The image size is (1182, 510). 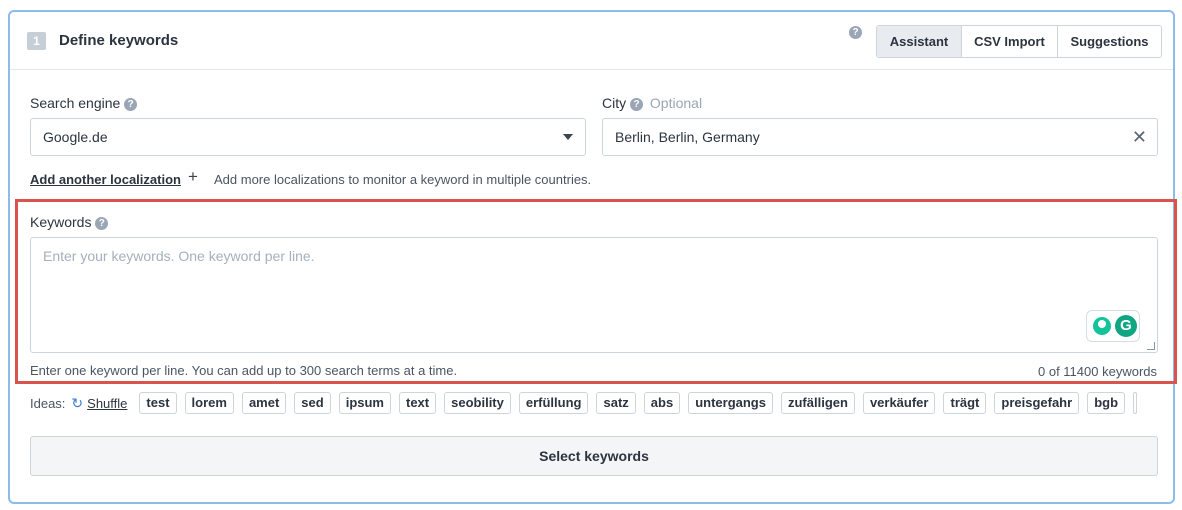 What do you see at coordinates (1097, 371) in the screenshot?
I see `keywords-count: 0 of 11400 keywords` at bounding box center [1097, 371].